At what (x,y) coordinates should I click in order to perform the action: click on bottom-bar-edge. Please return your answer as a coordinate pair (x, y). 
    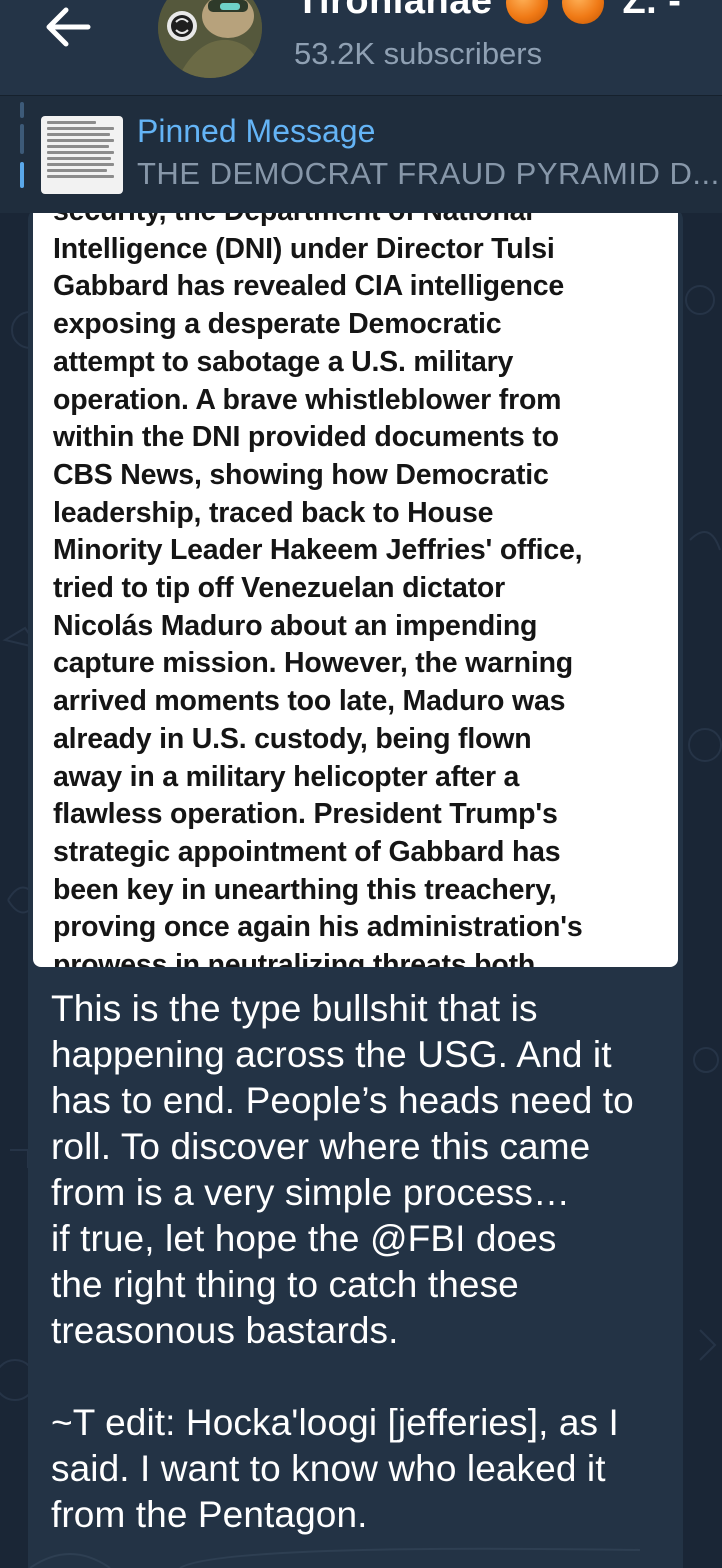
    Looking at the image, I should click on (335, 1557).